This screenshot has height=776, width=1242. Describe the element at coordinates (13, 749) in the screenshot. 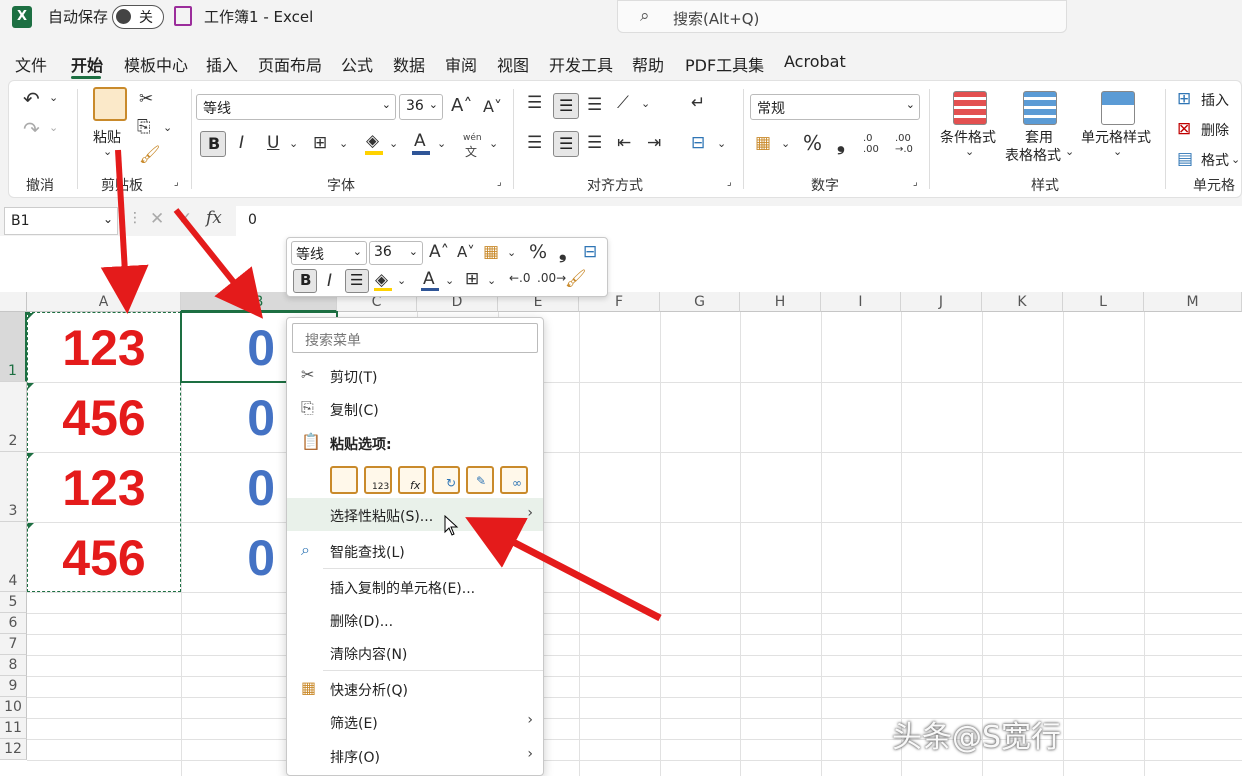

I see `row-header-12: 12` at that location.